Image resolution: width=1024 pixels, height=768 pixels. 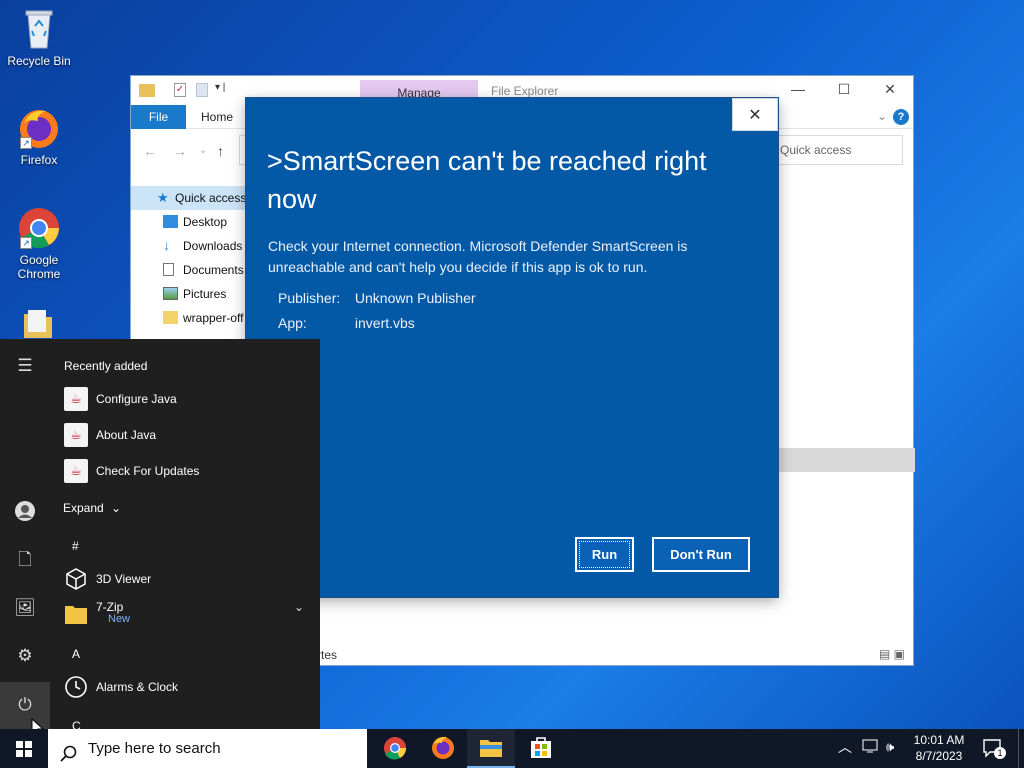 What do you see at coordinates (202, 90) in the screenshot?
I see `new-folder-icon` at bounding box center [202, 90].